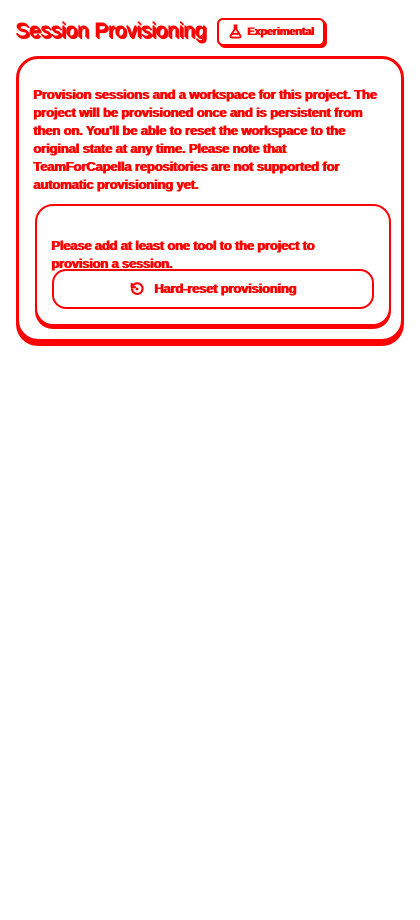 This screenshot has height=920, width=420. I want to click on hard-reset-provisioning-label: Hard-reset provisioning, so click(226, 288).